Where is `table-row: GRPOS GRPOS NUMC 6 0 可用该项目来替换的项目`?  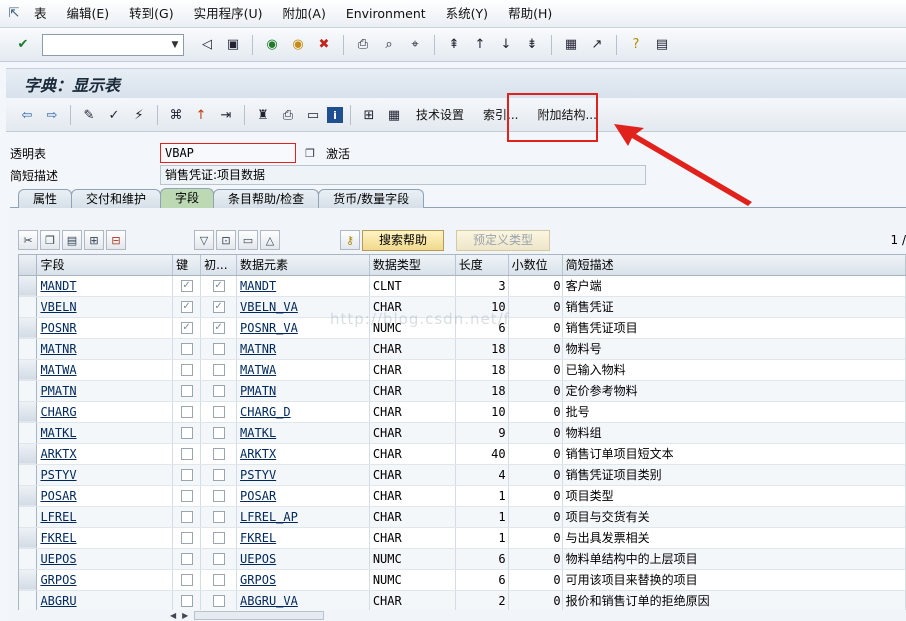
table-row: GRPOS GRPOS NUMC 6 0 可用该项目来替换的项目 is located at coordinates (462, 580).